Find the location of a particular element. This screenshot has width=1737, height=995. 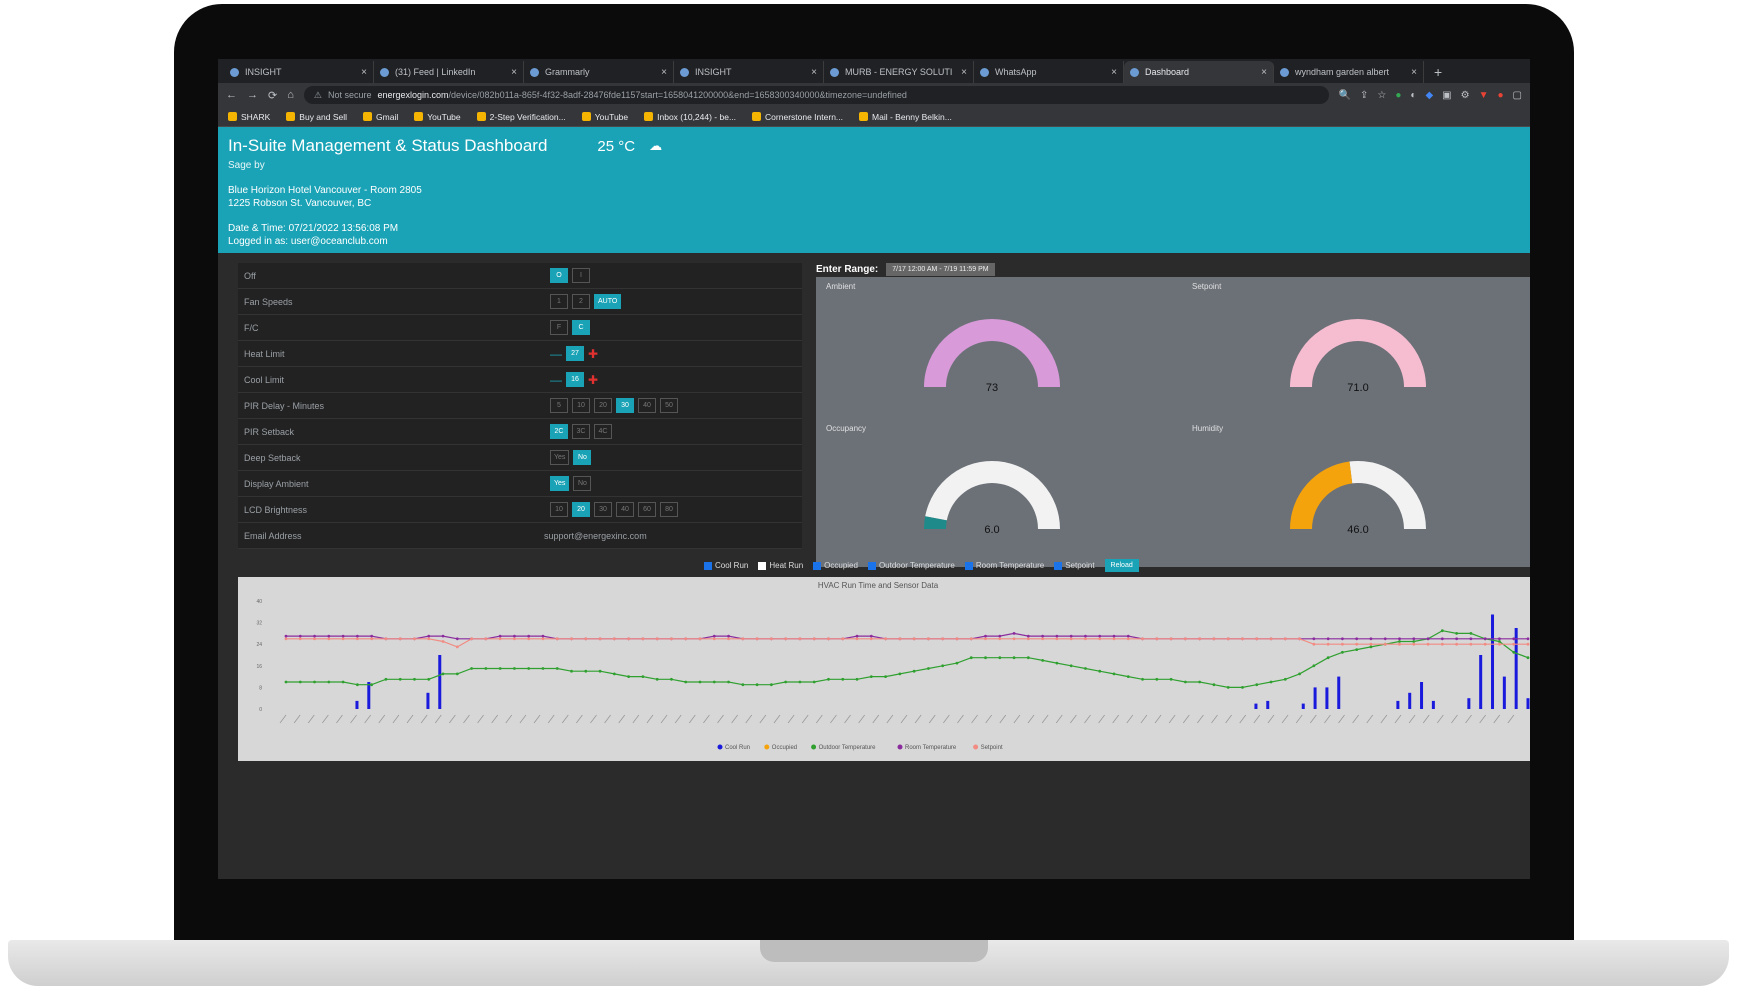

legend-swatch is located at coordinates (900, 747).